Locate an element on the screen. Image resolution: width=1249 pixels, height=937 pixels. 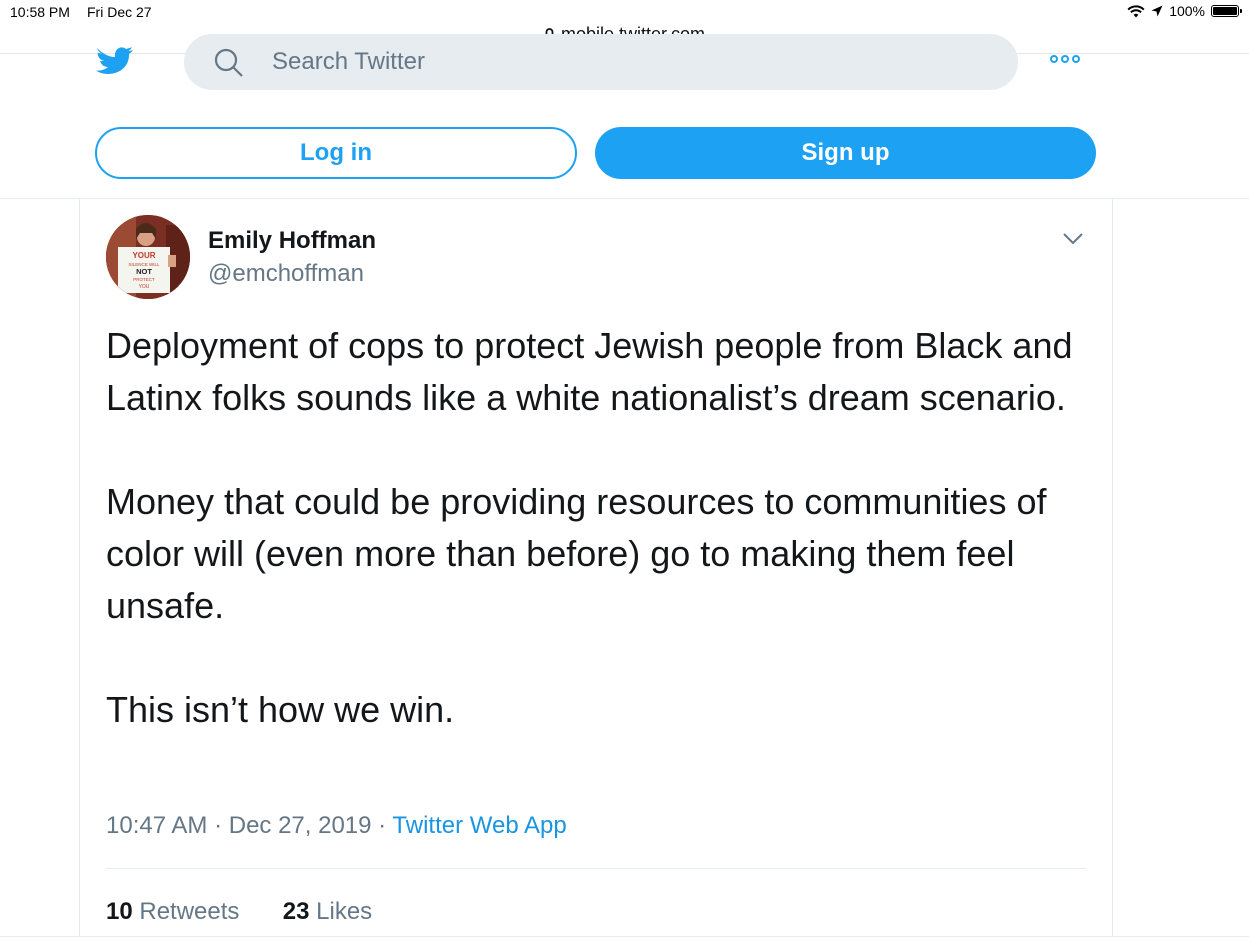
retweets-label: Retweets is located at coordinates (189, 911).